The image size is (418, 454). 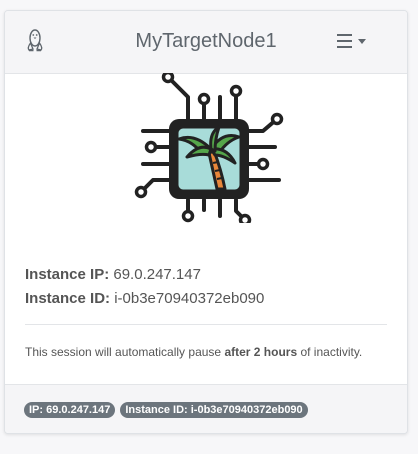 What do you see at coordinates (261, 352) in the screenshot?
I see `session-note-duration: after 2 hours` at bounding box center [261, 352].